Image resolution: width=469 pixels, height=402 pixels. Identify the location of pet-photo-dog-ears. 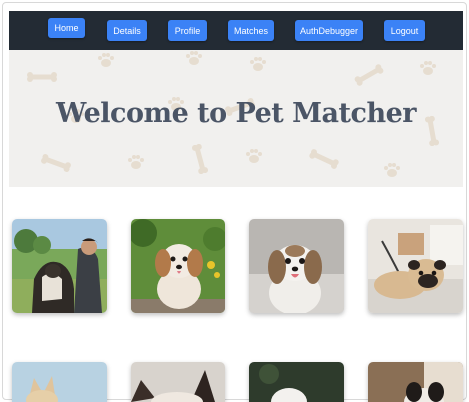
(59, 382).